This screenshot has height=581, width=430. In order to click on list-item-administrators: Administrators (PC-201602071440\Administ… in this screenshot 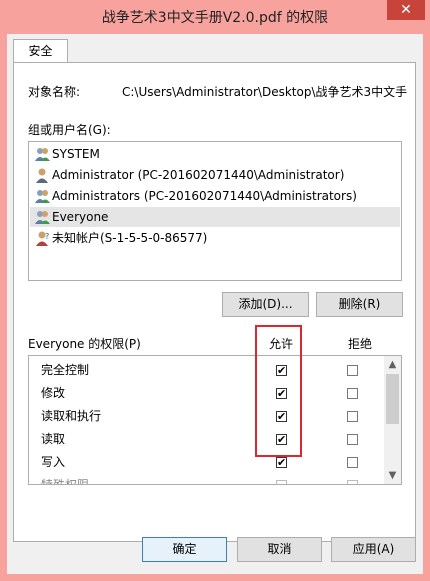, I will do `click(215, 196)`.